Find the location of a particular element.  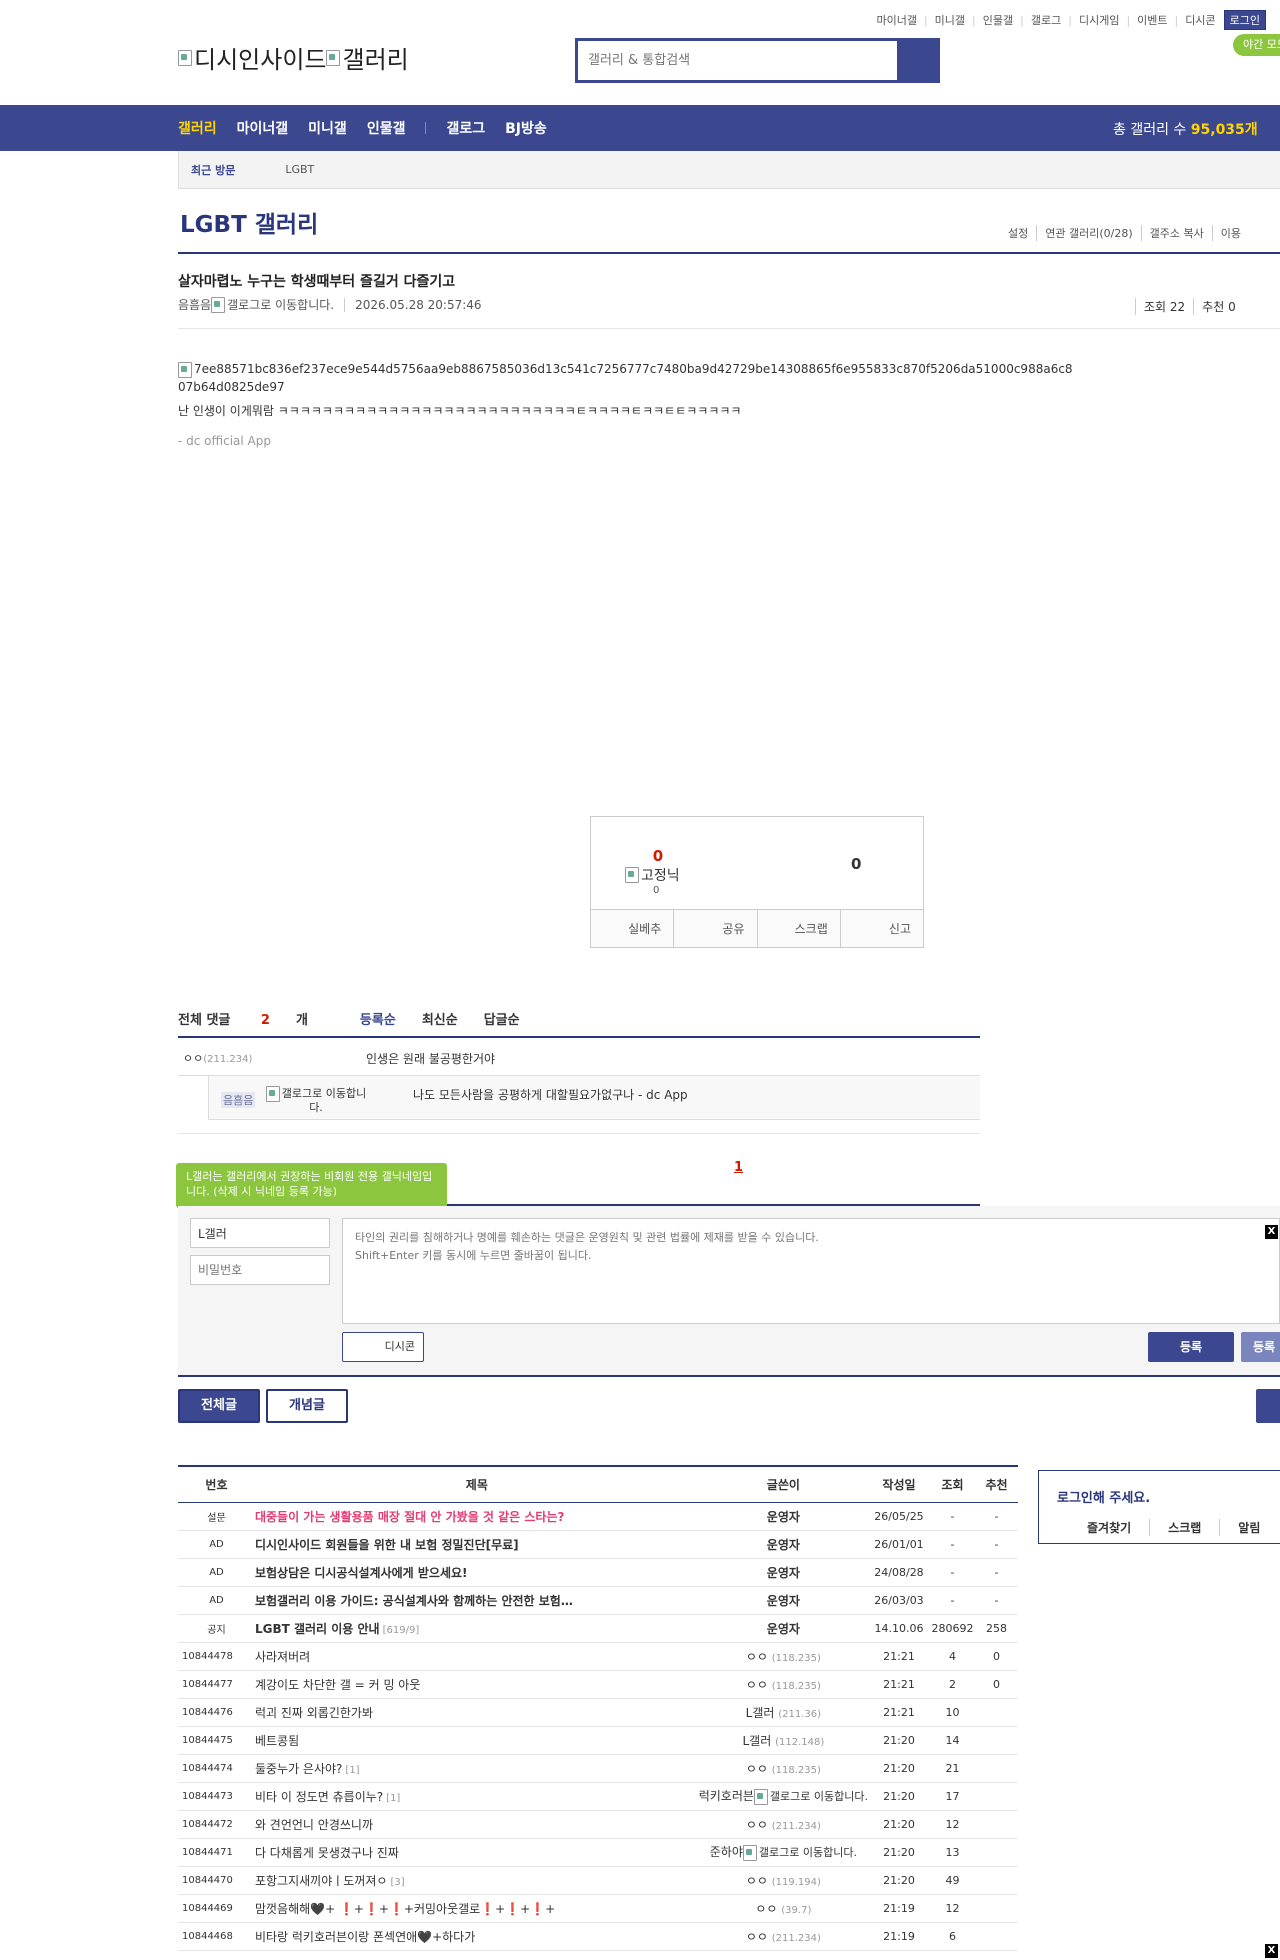

best-recommend-button: 실베추 is located at coordinates (632, 928).